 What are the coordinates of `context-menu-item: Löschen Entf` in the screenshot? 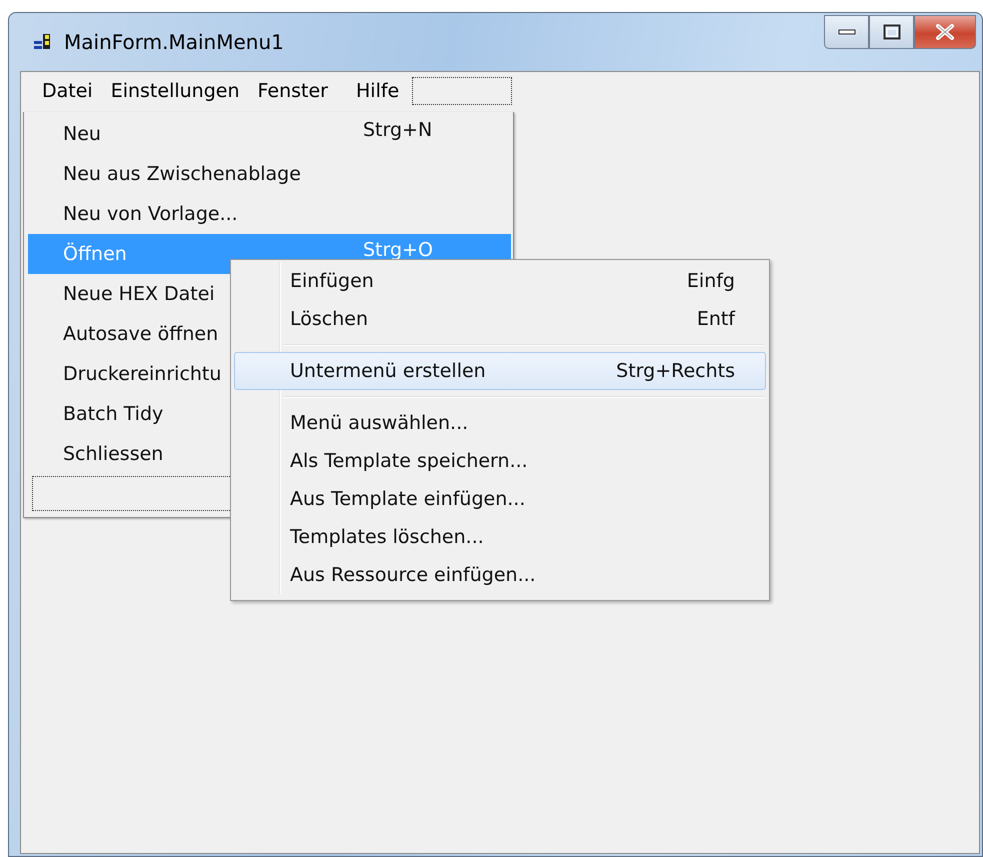 It's located at (500, 319).